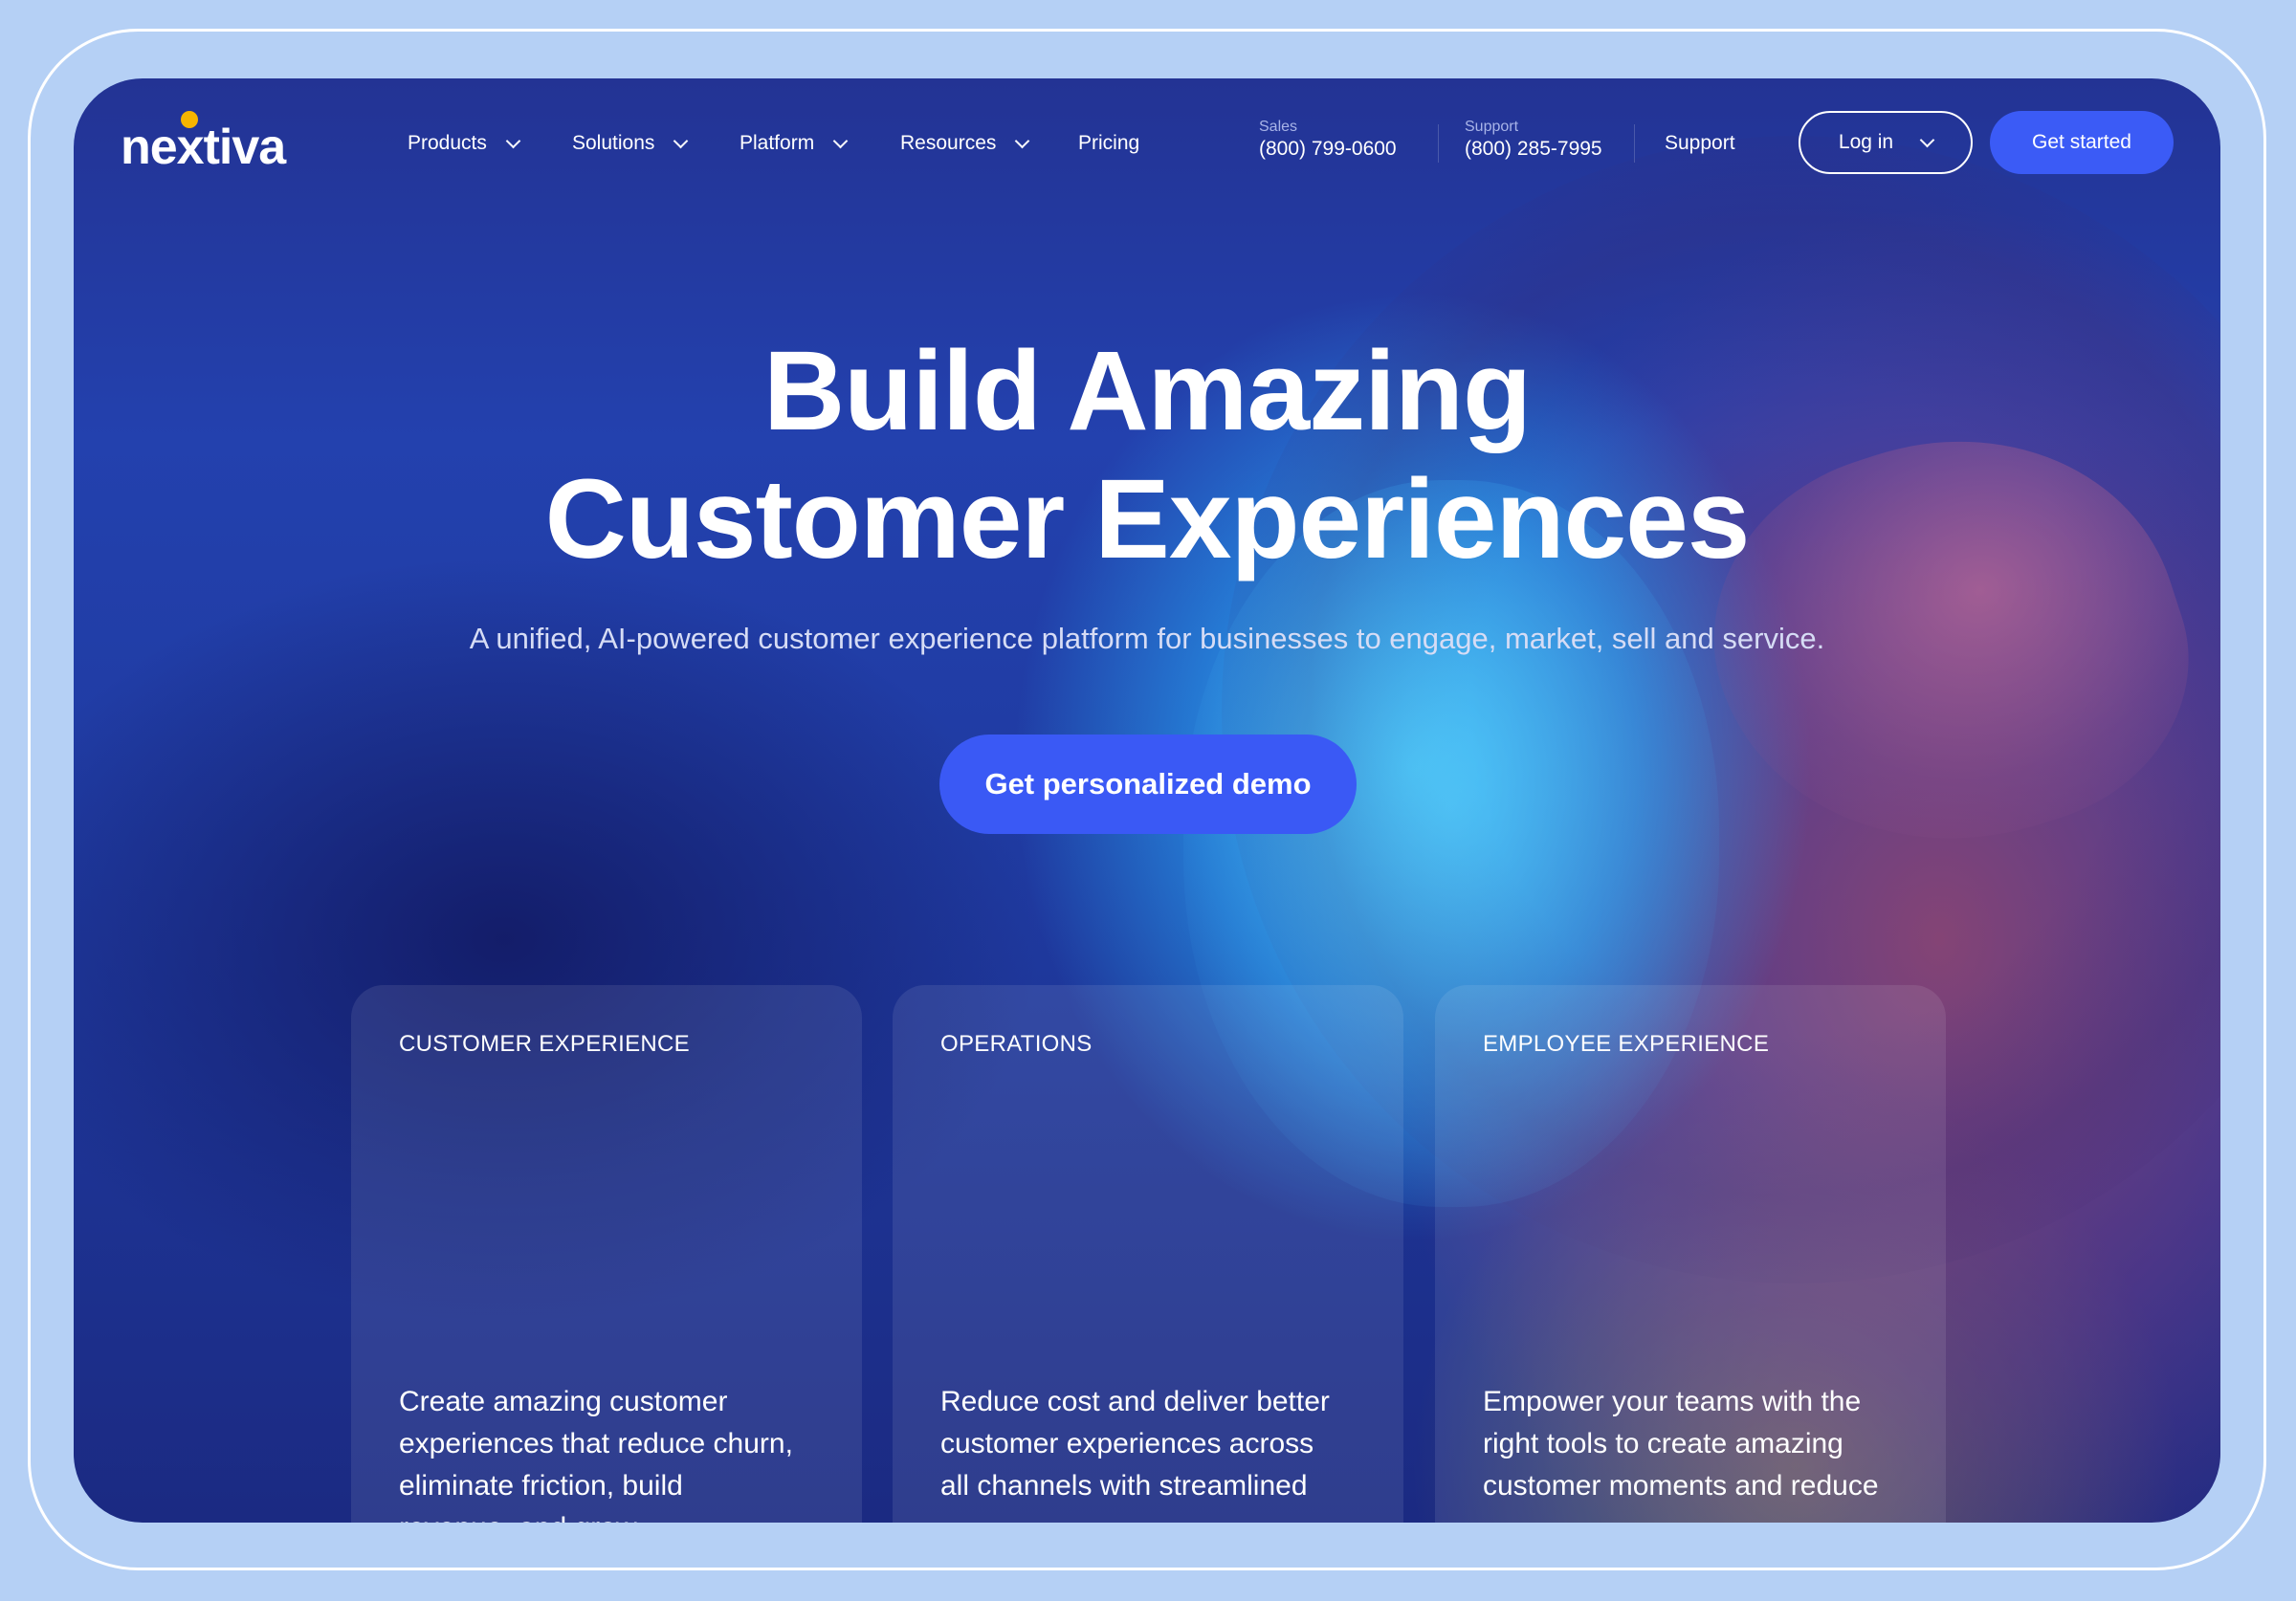 This screenshot has width=2296, height=1601. Describe the element at coordinates (1627, 1044) in the screenshot. I see `card-label: EMPLOYEE EXPERIENCE` at that location.